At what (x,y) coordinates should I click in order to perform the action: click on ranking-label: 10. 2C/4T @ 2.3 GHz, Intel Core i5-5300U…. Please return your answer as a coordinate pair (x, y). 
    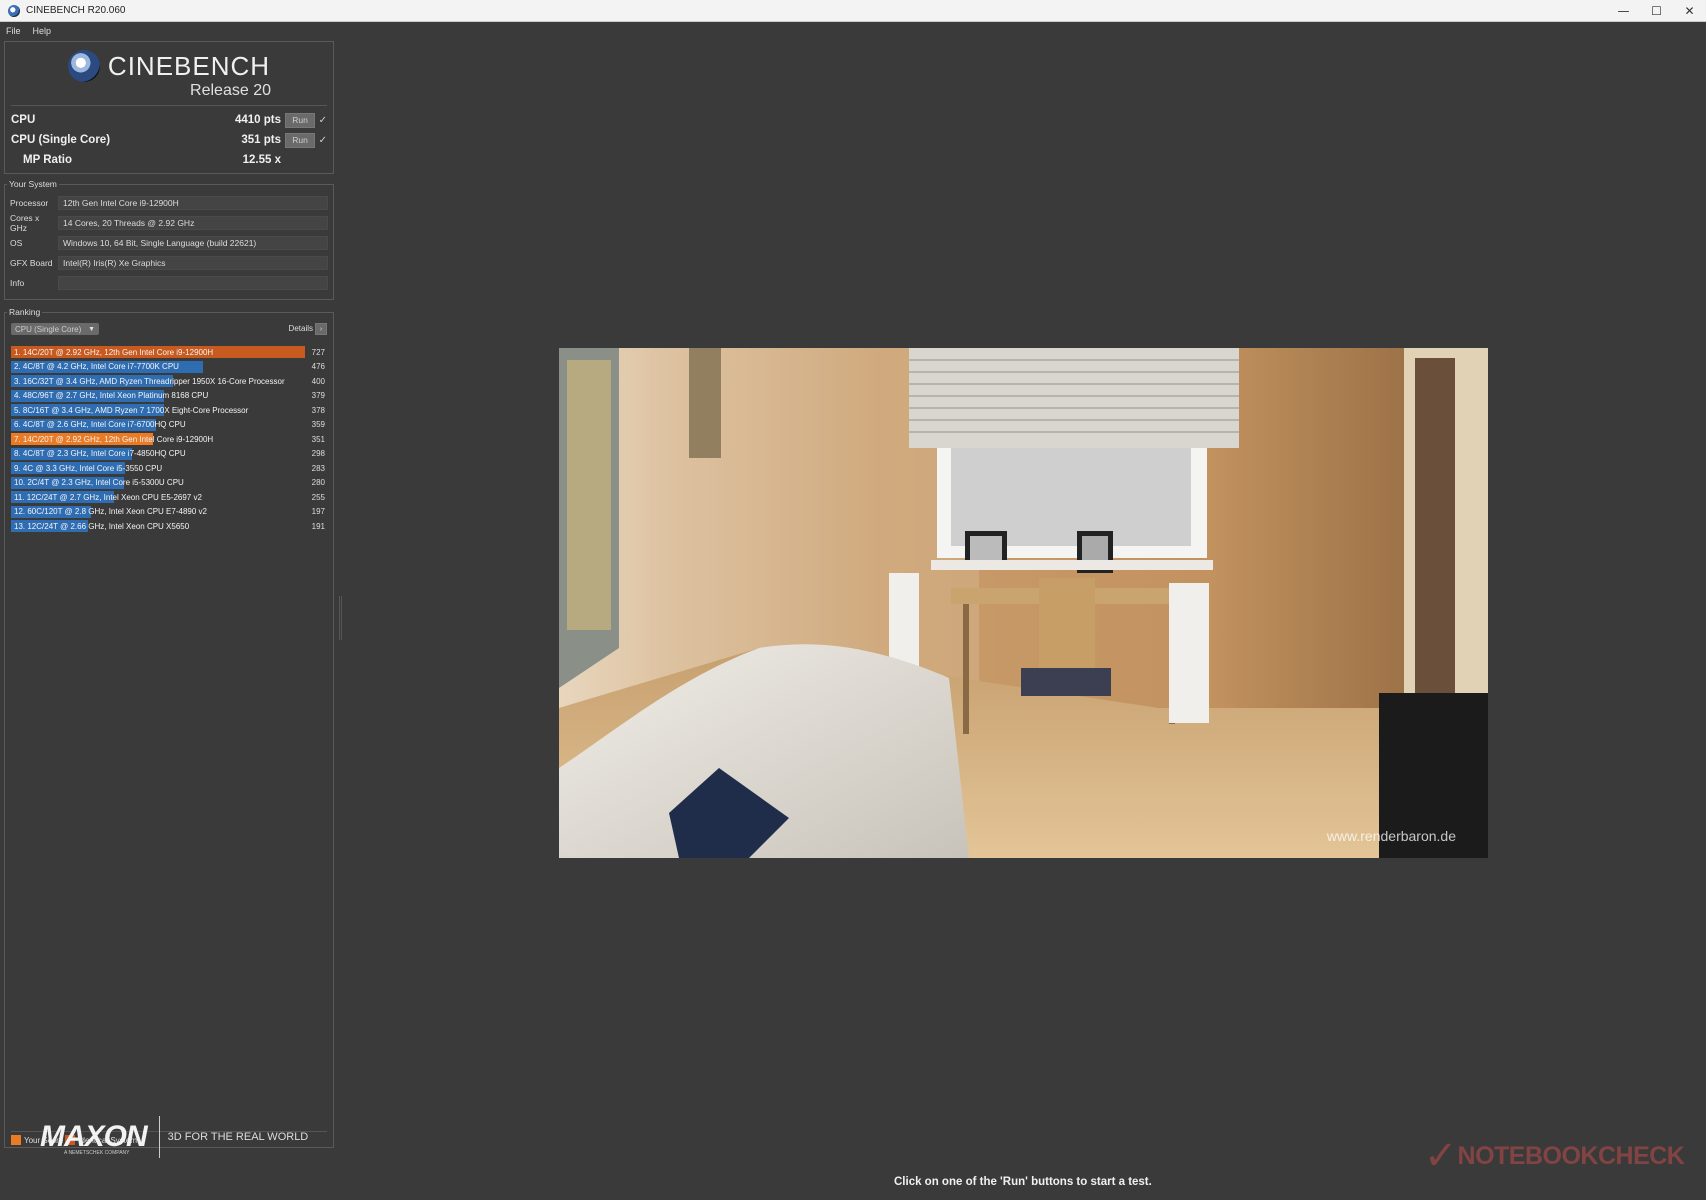
    Looking at the image, I should click on (99, 483).